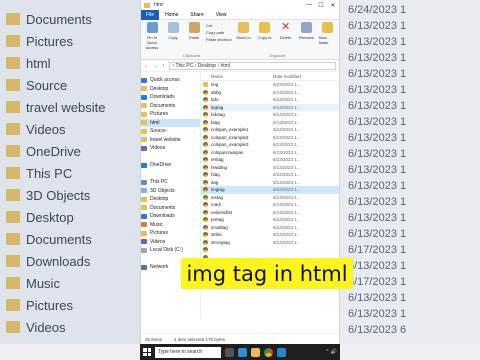 This screenshot has height=360, width=480. Describe the element at coordinates (221, 15) in the screenshot. I see `tab-view: View` at that location.